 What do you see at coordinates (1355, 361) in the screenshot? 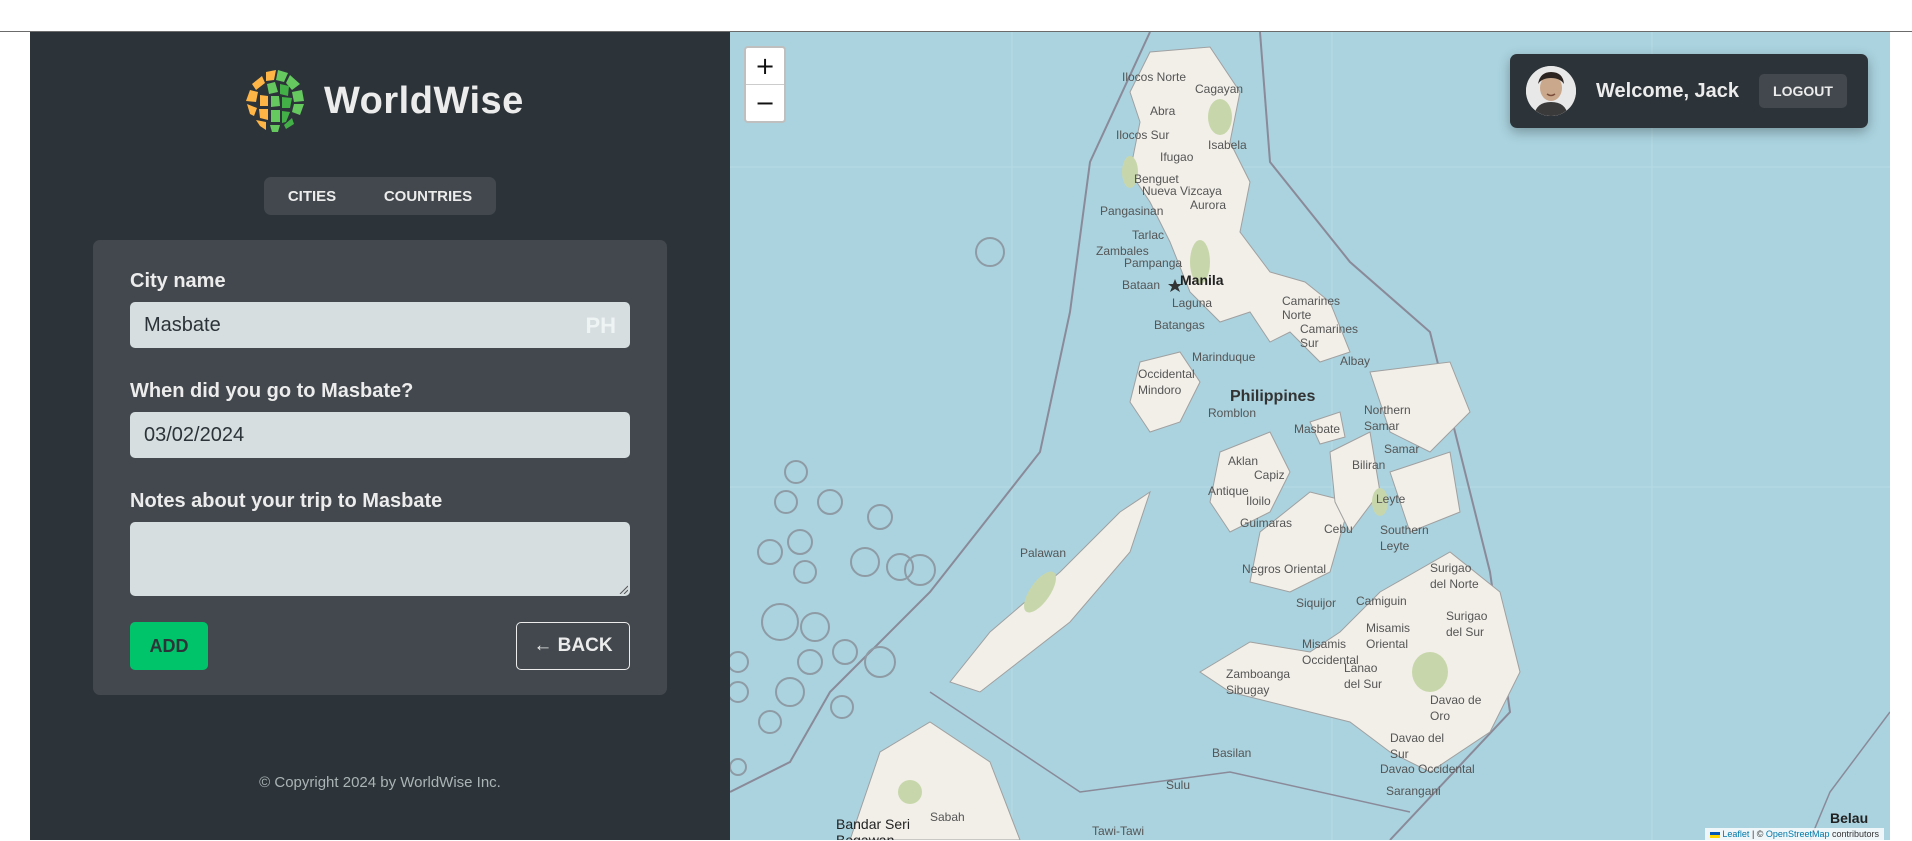
I see `place-label: Albay` at bounding box center [1355, 361].